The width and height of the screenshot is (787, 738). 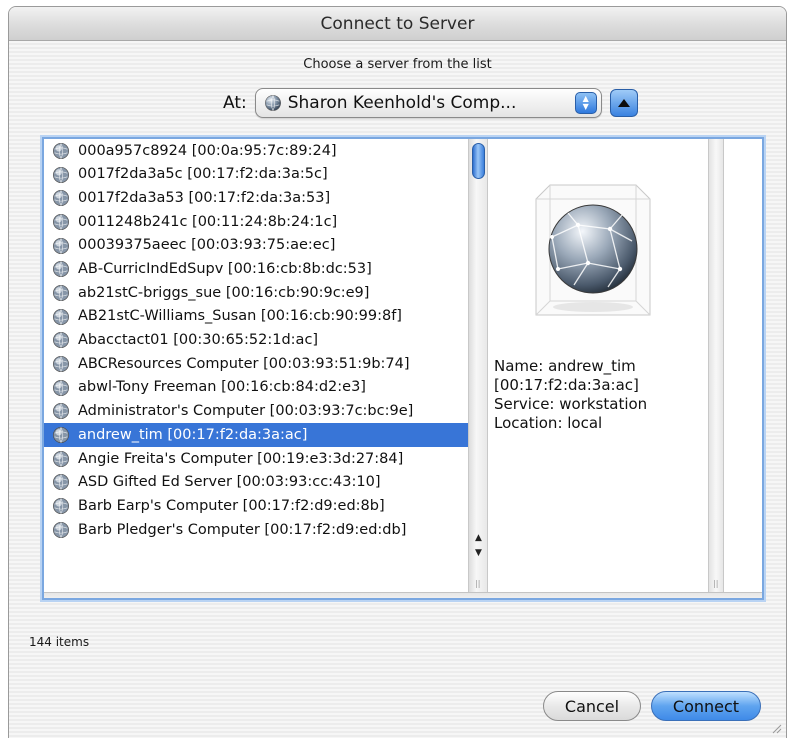 What do you see at coordinates (478, 365) in the screenshot?
I see `server-list-scrollbar: ▲ ▼ ||` at bounding box center [478, 365].